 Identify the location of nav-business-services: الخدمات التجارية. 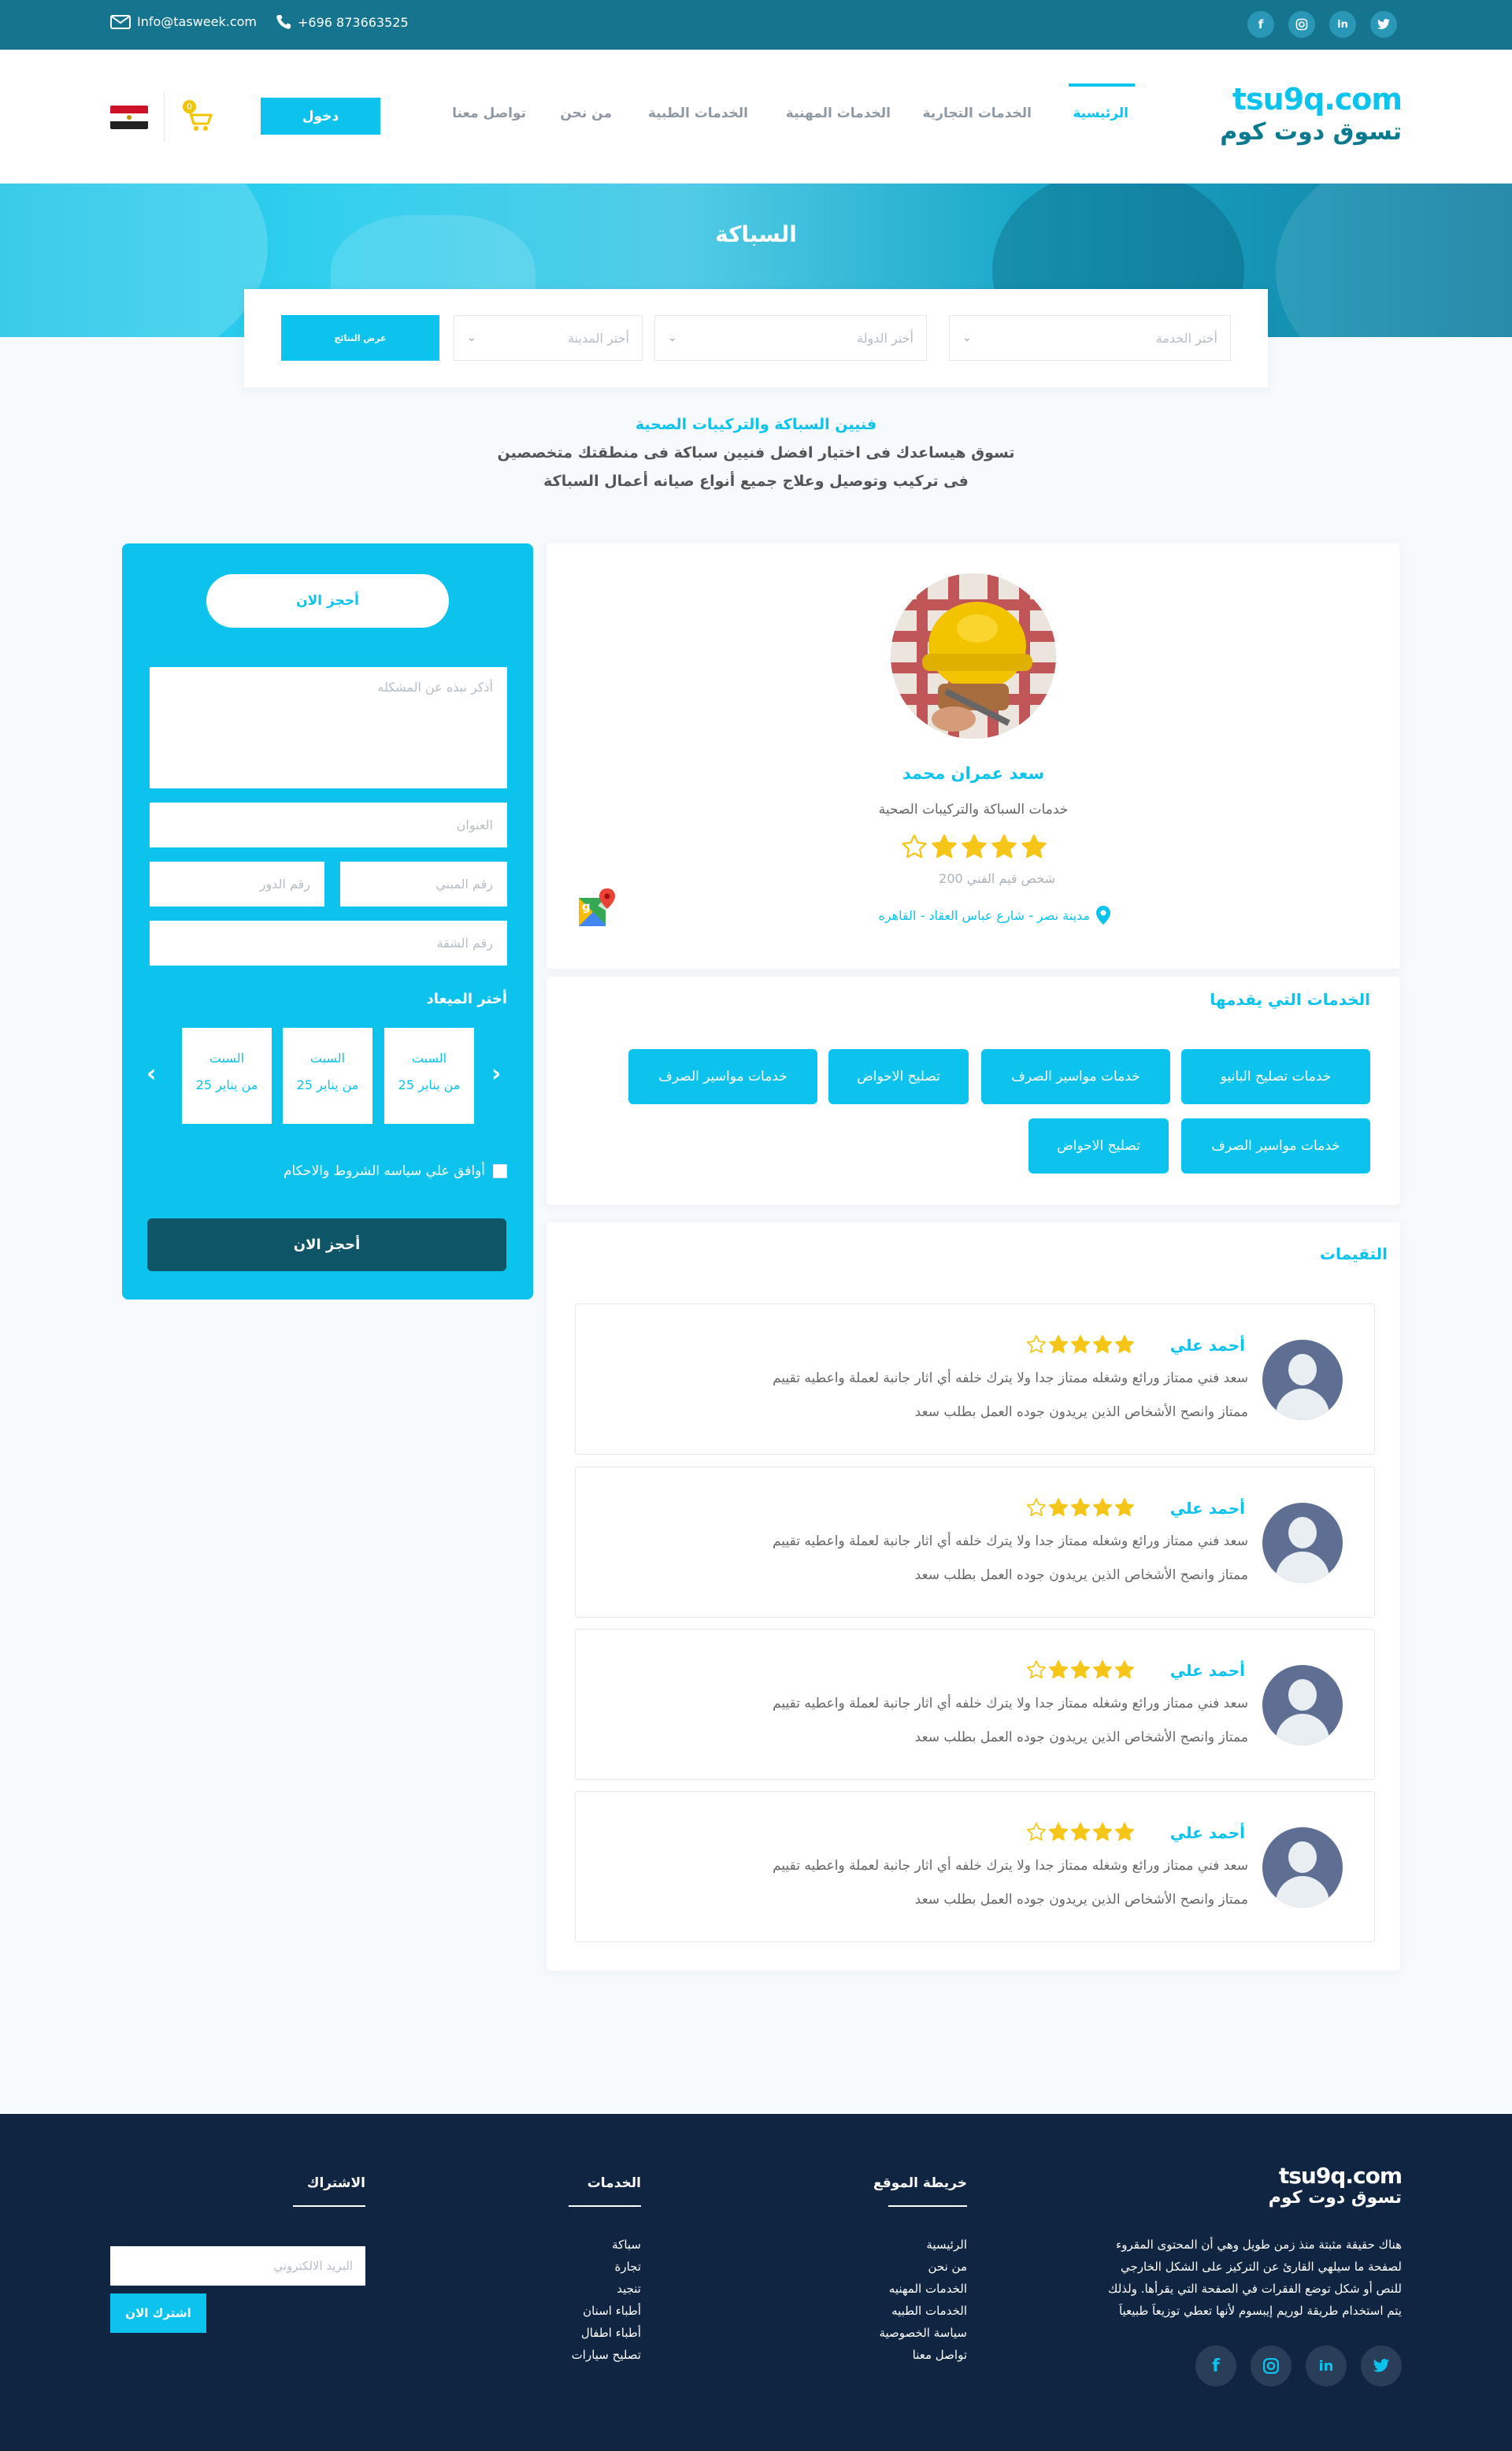
(977, 114).